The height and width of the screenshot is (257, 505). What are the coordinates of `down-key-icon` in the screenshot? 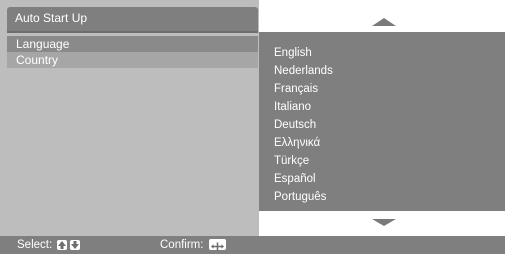 It's located at (75, 245).